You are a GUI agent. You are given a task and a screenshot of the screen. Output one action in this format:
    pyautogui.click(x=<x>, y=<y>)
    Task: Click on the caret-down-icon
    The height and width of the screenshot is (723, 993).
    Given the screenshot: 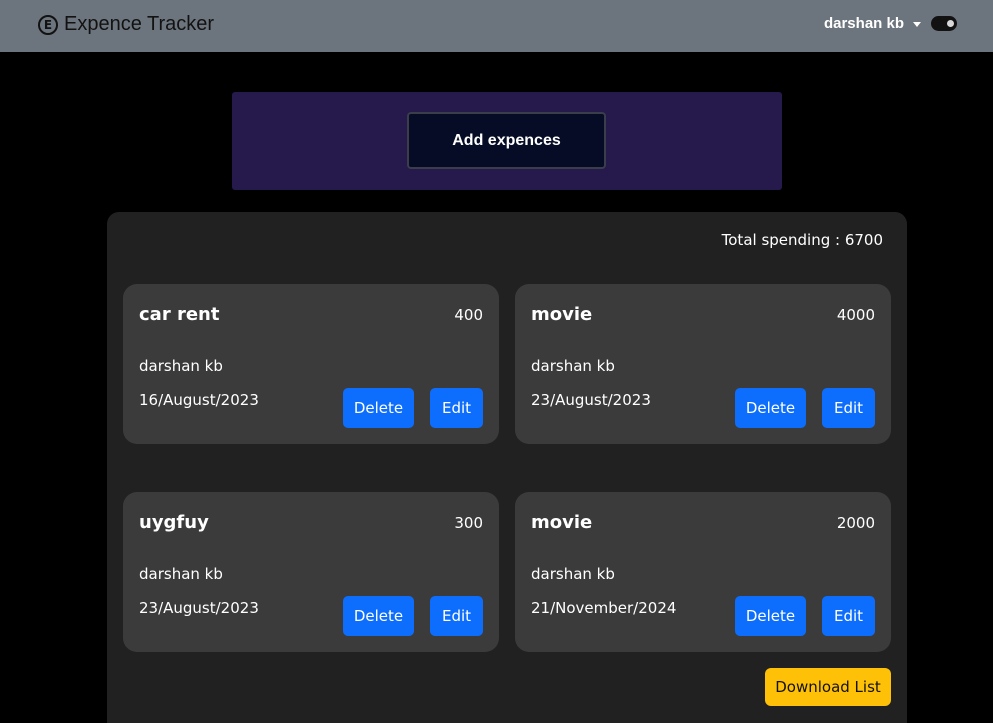 What is the action you would take?
    pyautogui.click(x=917, y=24)
    